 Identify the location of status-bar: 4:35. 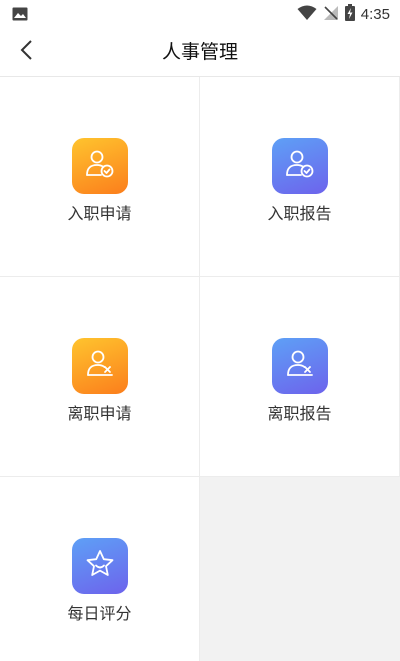
(200, 14).